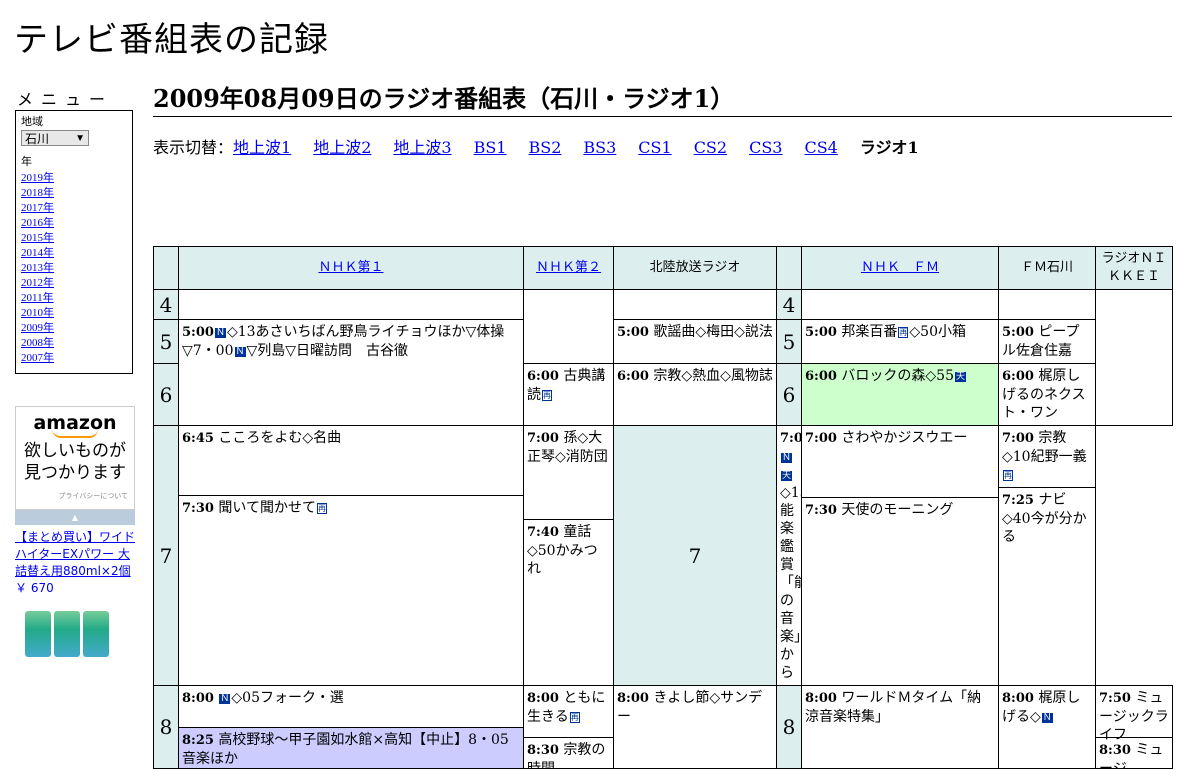  I want to click on program-cell: 8:00 Ｎ ◇05フォーク・選, so click(351, 707).